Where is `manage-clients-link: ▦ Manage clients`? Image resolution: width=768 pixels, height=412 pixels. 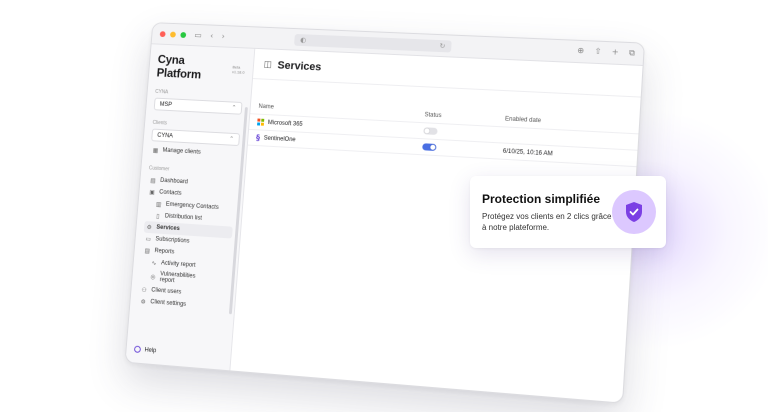 manage-clients-link: ▦ Manage clients is located at coordinates (194, 152).